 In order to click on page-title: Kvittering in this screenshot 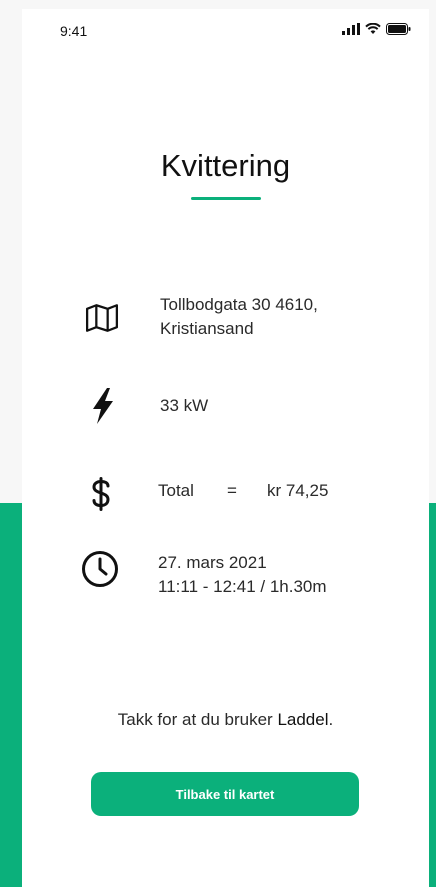, I will do `click(225, 165)`.